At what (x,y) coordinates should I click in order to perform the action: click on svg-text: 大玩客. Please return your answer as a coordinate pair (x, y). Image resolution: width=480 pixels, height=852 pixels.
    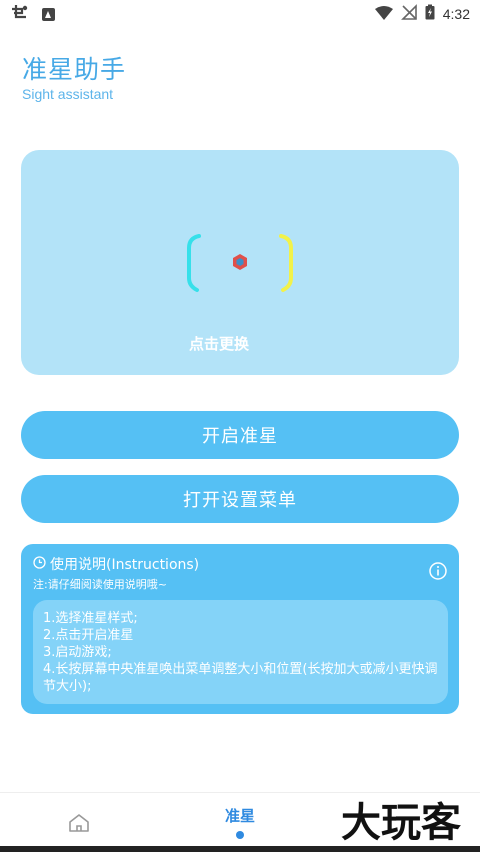
    Looking at the image, I should click on (401, 823).